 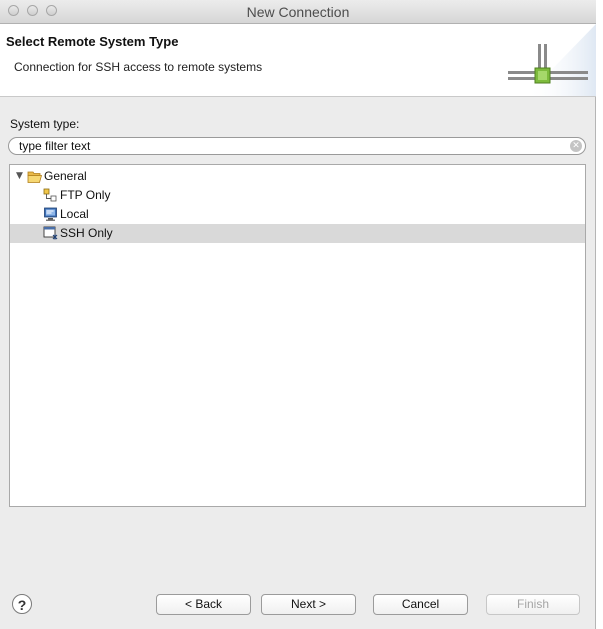 What do you see at coordinates (85, 195) in the screenshot?
I see `tree-item-label: FTP Only` at bounding box center [85, 195].